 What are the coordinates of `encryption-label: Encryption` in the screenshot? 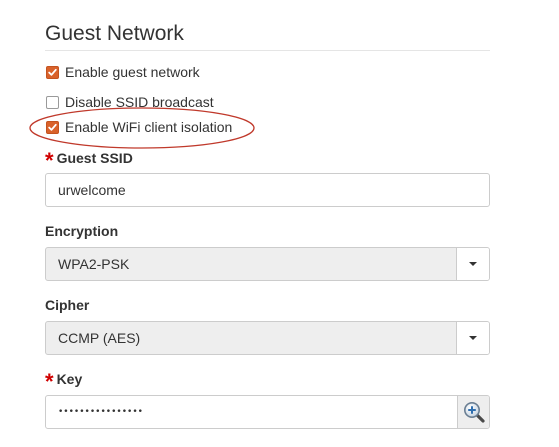 It's located at (82, 231).